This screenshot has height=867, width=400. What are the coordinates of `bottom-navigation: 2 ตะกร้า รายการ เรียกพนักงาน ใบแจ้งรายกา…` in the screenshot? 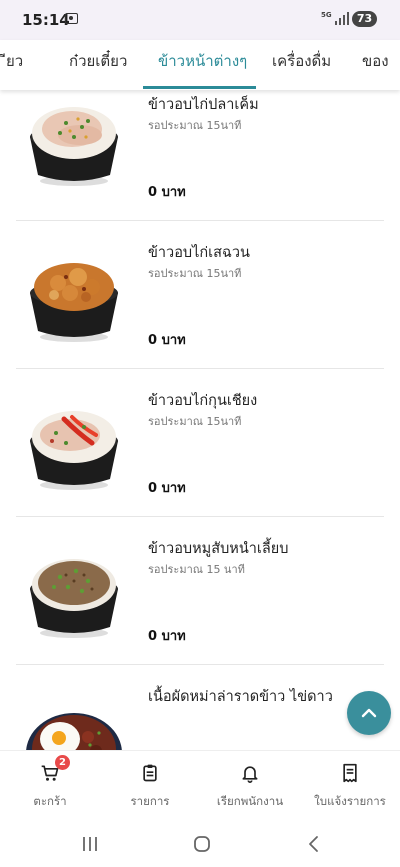 It's located at (200, 785).